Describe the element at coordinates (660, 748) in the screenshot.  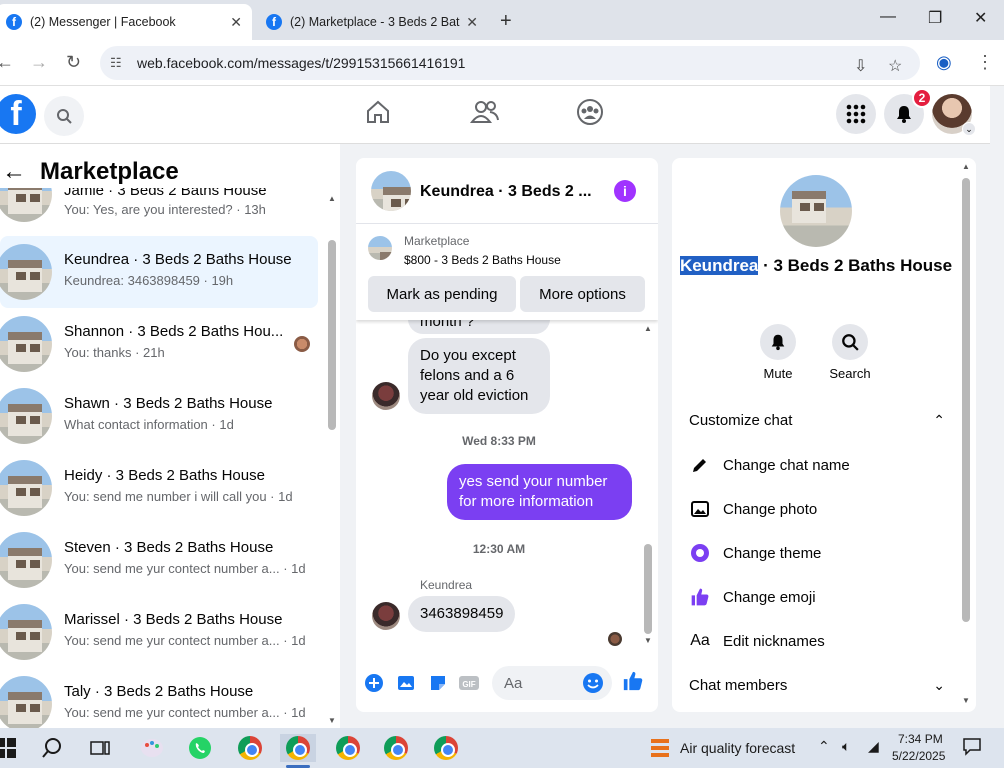
I see `air-quality-icon` at that location.